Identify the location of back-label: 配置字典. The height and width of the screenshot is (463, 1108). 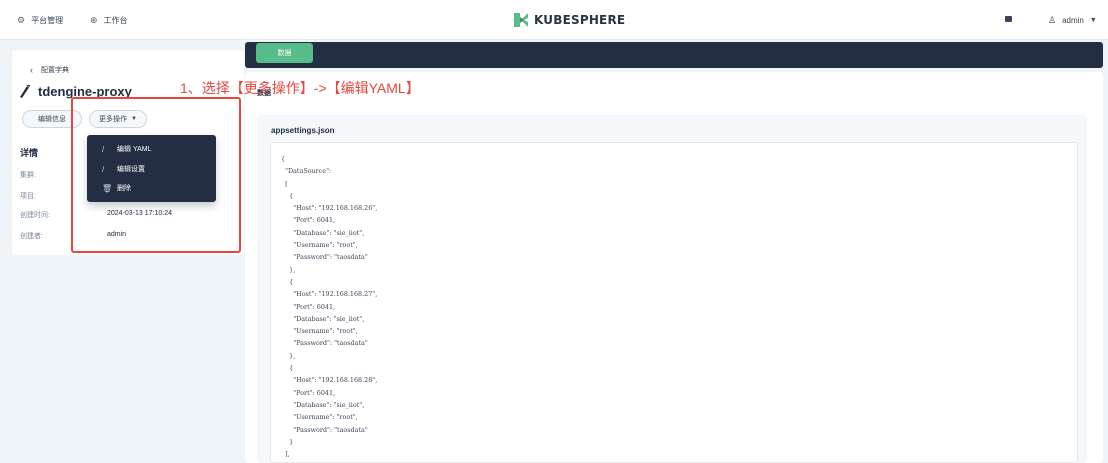
(55, 70).